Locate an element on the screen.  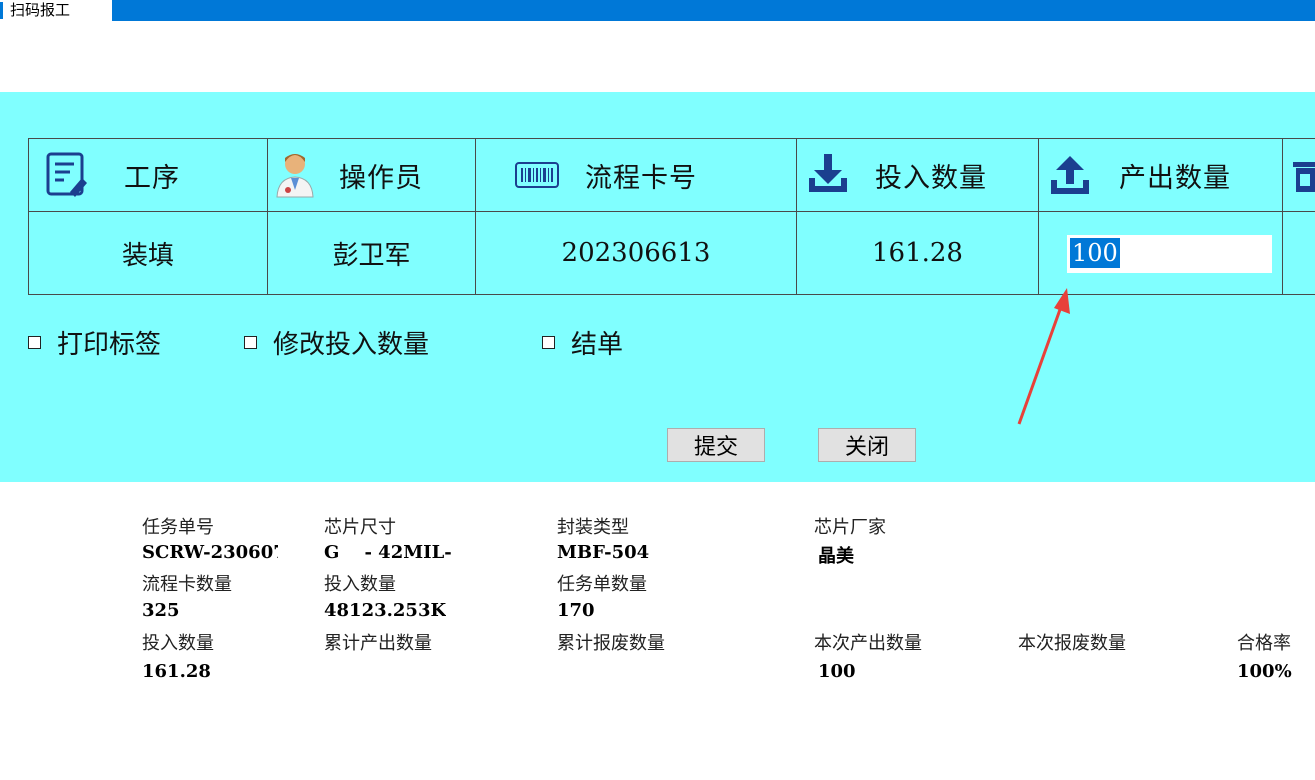
chip-size-label: 芯片尺寸 is located at coordinates (360, 527).